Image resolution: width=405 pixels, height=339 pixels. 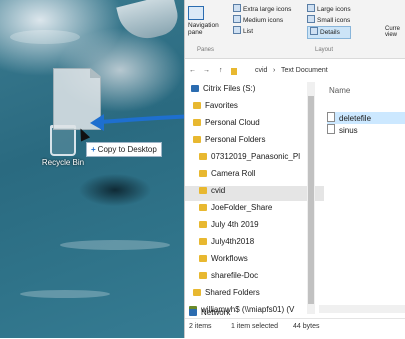 I want to click on nav-item-label: JoeFolder_Share, so click(x=242, y=207).